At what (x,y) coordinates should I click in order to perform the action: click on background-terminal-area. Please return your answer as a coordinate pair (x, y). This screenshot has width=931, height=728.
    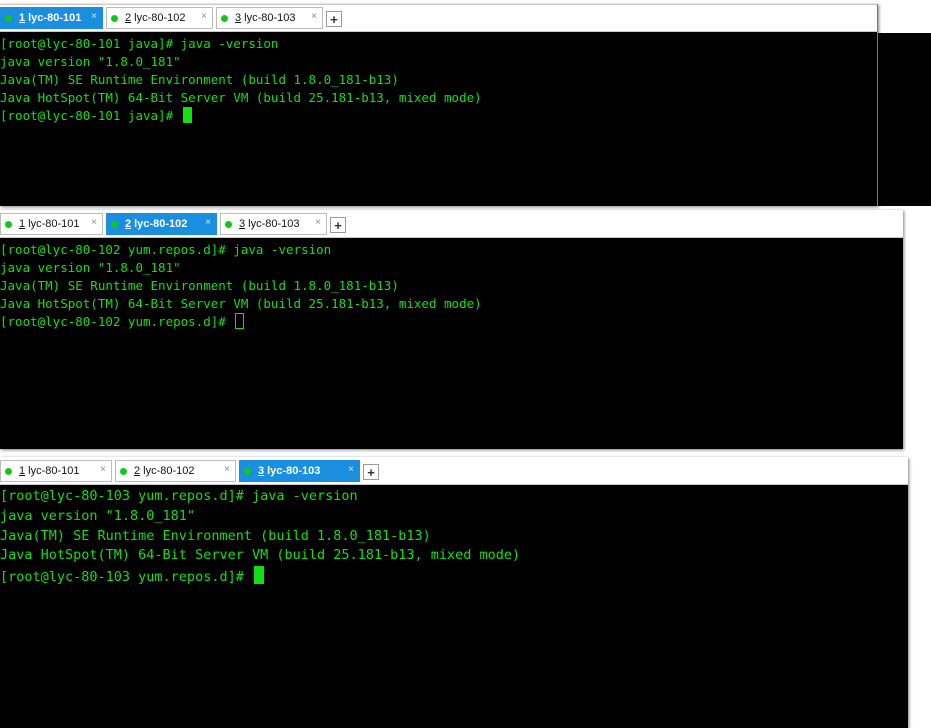
    Looking at the image, I should click on (904, 119).